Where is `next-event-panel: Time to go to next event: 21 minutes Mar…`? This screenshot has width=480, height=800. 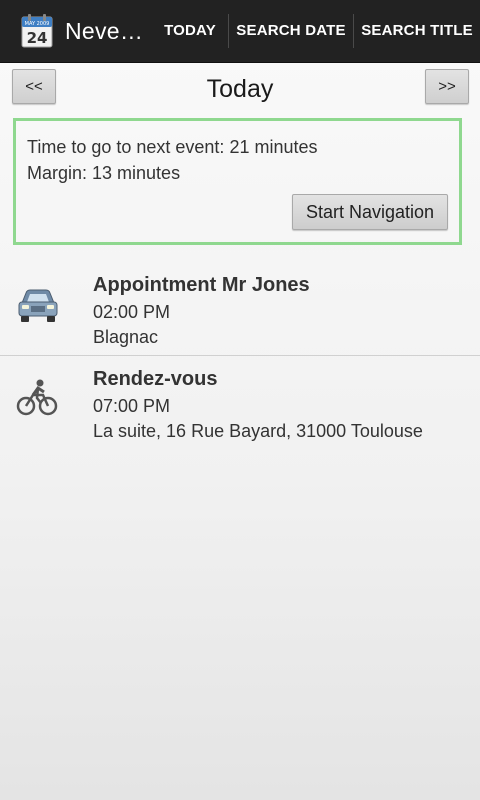 next-event-panel: Time to go to next event: 21 minutes Mar… is located at coordinates (237, 181).